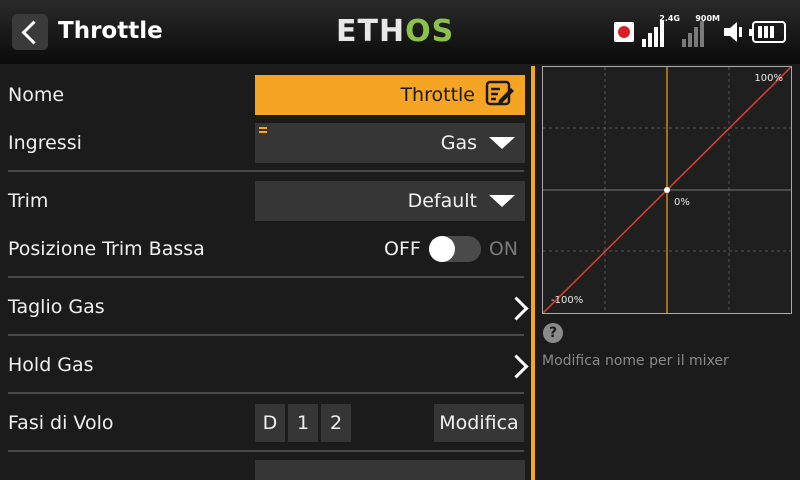  What do you see at coordinates (56, 307) in the screenshot?
I see `taglio-gas-label: Taglio Gas` at bounding box center [56, 307].